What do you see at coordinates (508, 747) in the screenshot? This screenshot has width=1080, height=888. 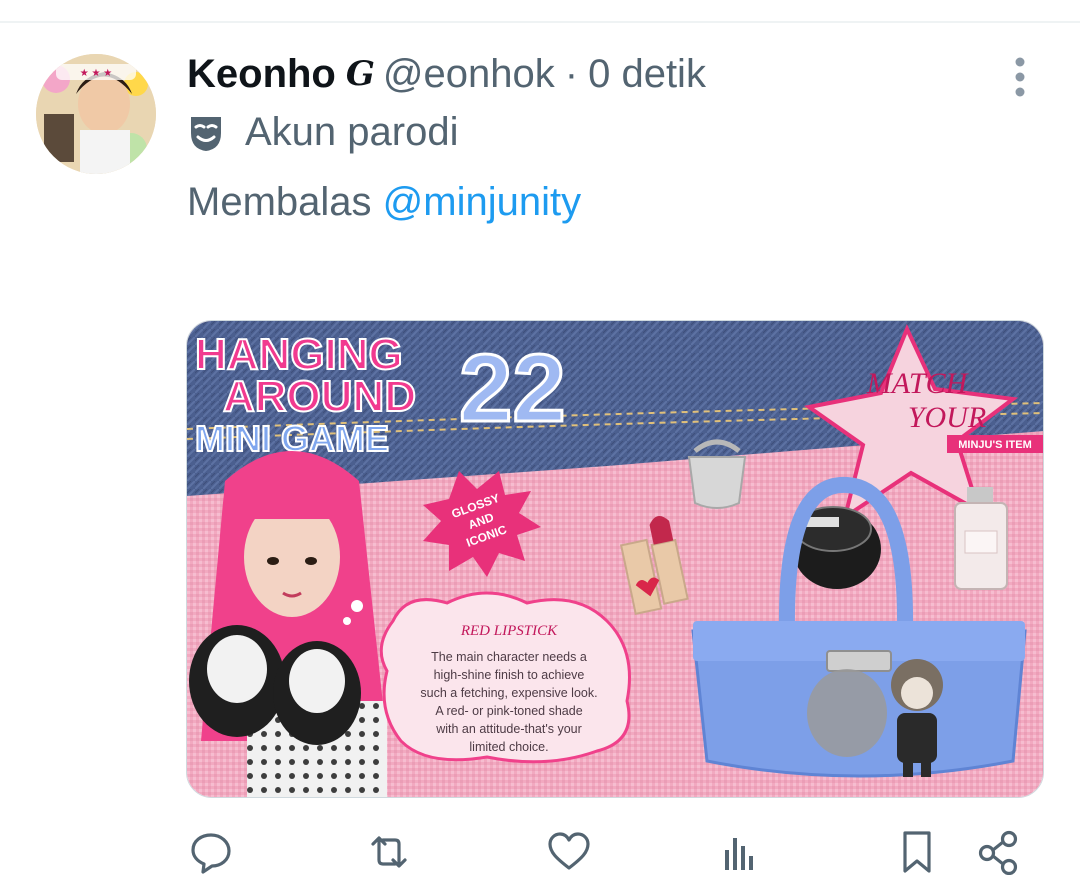 I see `bubble-line6: limited choice.` at bounding box center [508, 747].